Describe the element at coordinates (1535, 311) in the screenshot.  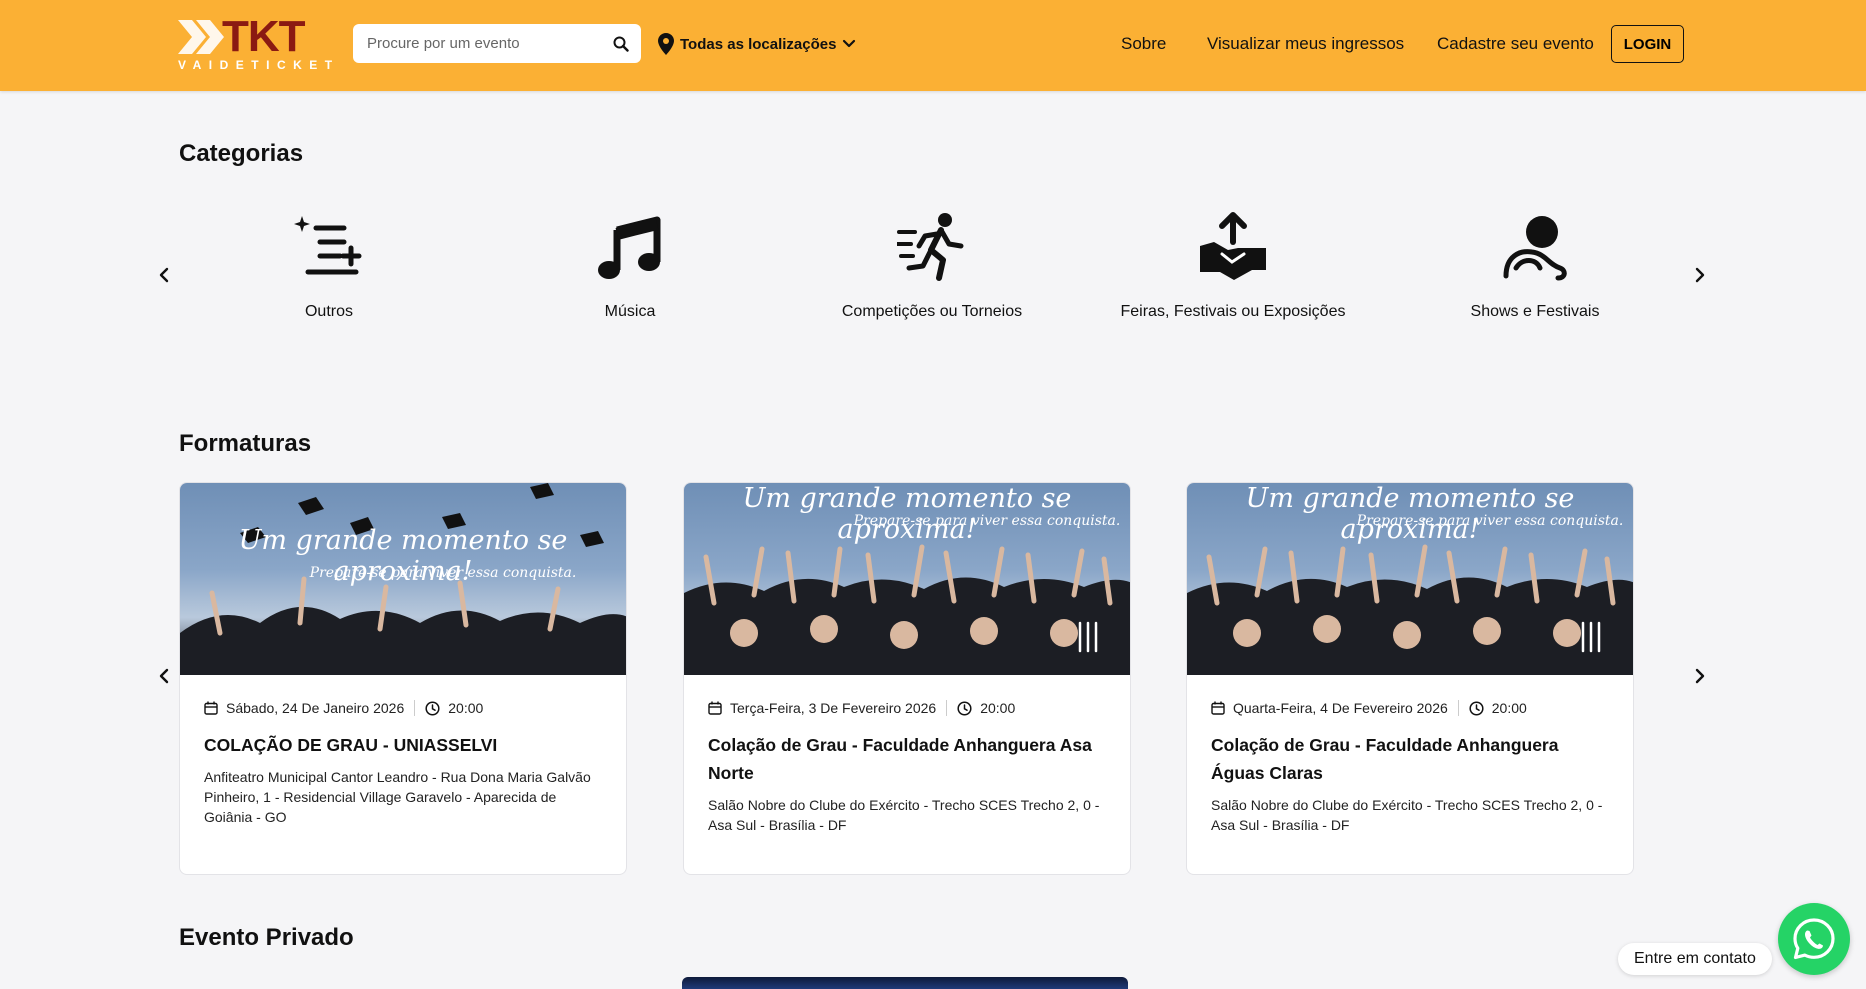
I see `category-label: Shows e Festivais` at that location.